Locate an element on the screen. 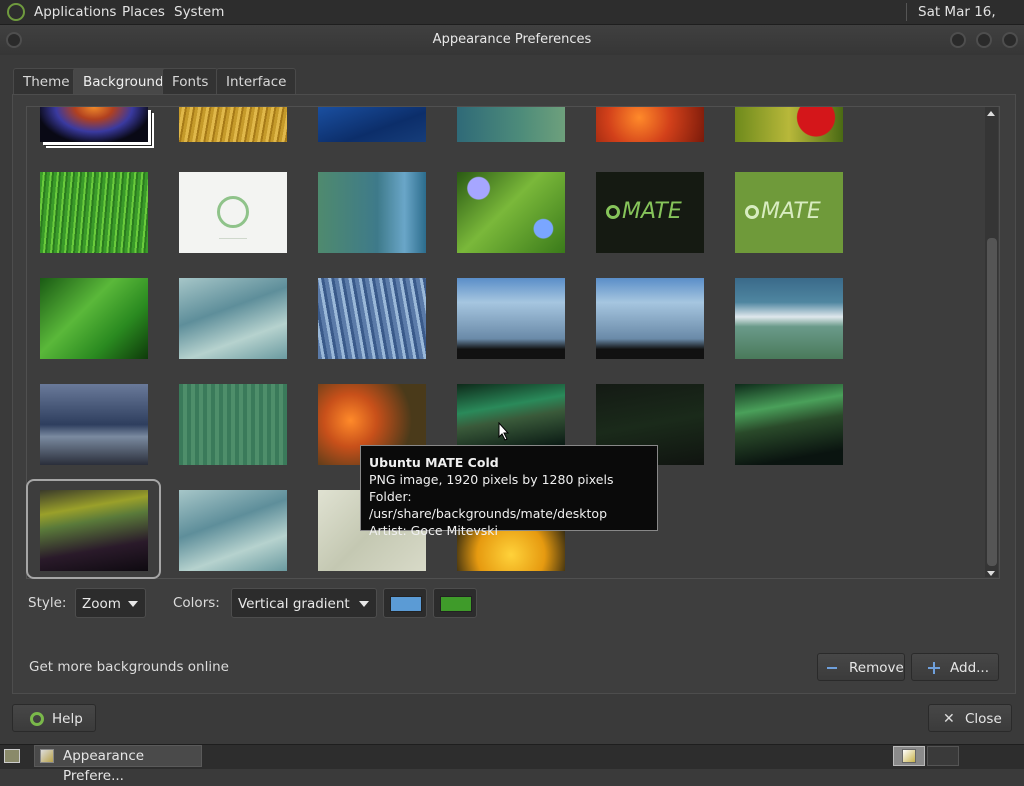 Image resolution: width=1024 pixels, height=786 pixels. help-button: Help is located at coordinates (54, 718).